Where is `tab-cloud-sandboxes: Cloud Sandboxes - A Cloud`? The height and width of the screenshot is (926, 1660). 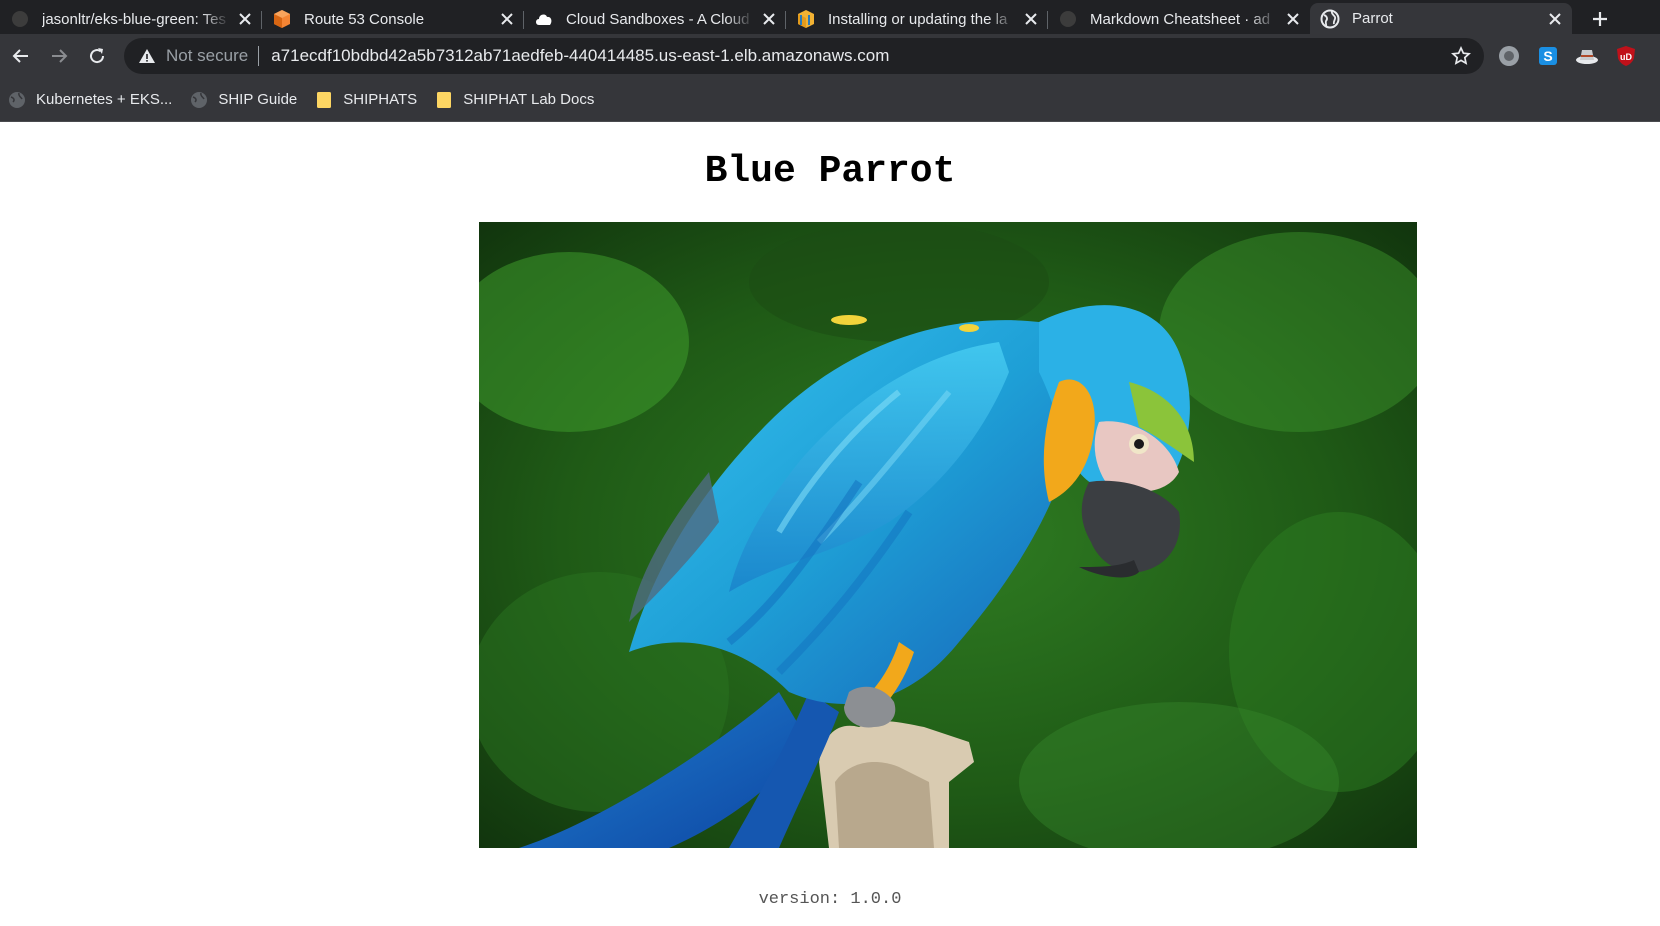 tab-cloud-sandboxes: Cloud Sandboxes - A Cloud is located at coordinates (655, 19).